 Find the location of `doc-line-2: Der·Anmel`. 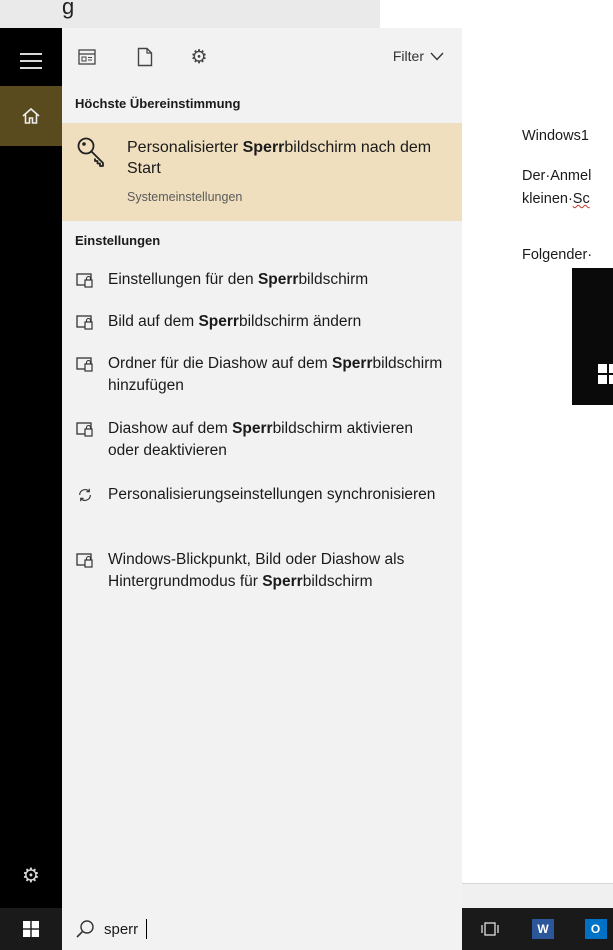

doc-line-2: Der·Anmel is located at coordinates (557, 176).